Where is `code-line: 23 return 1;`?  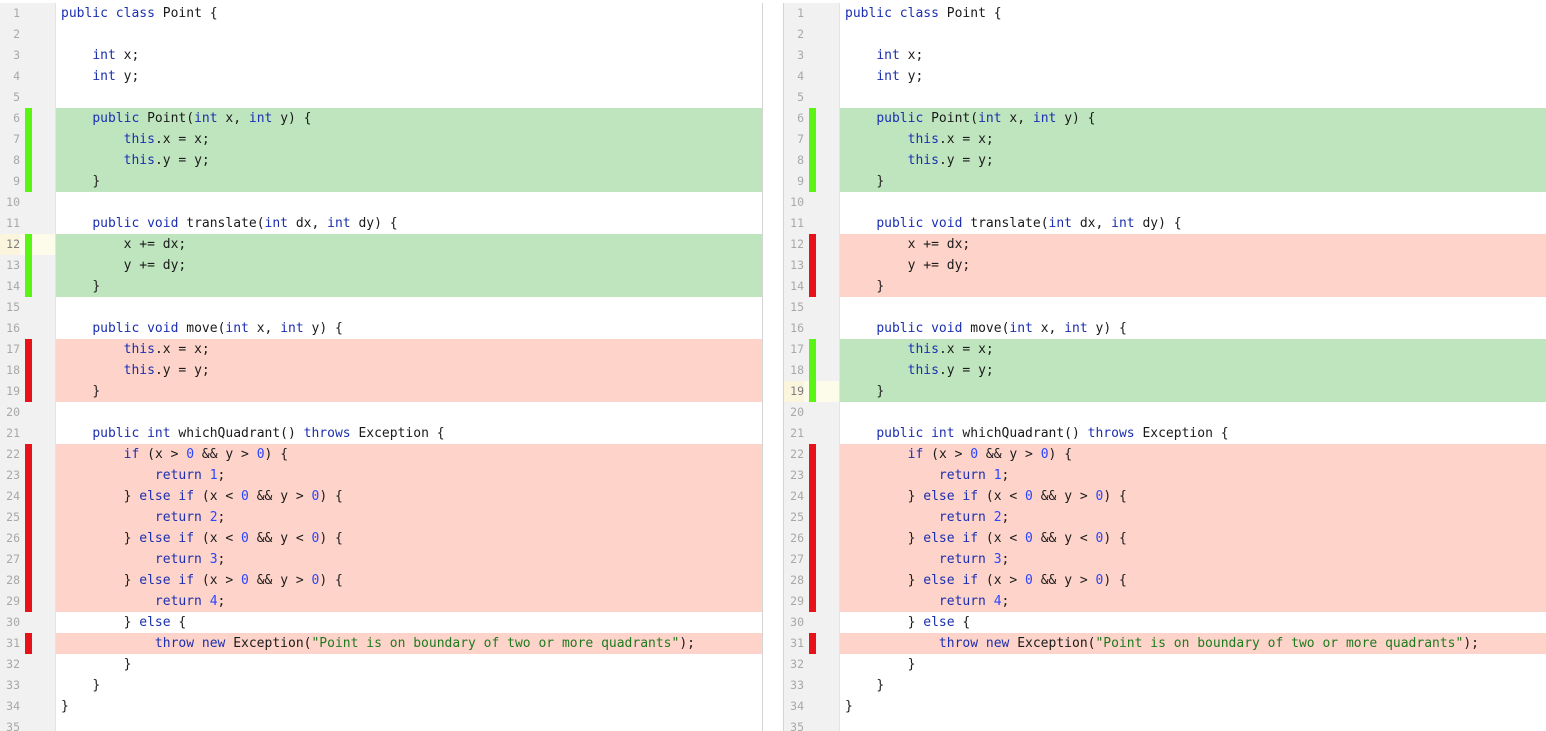
code-line: 23 return 1; is located at coordinates (1165, 475).